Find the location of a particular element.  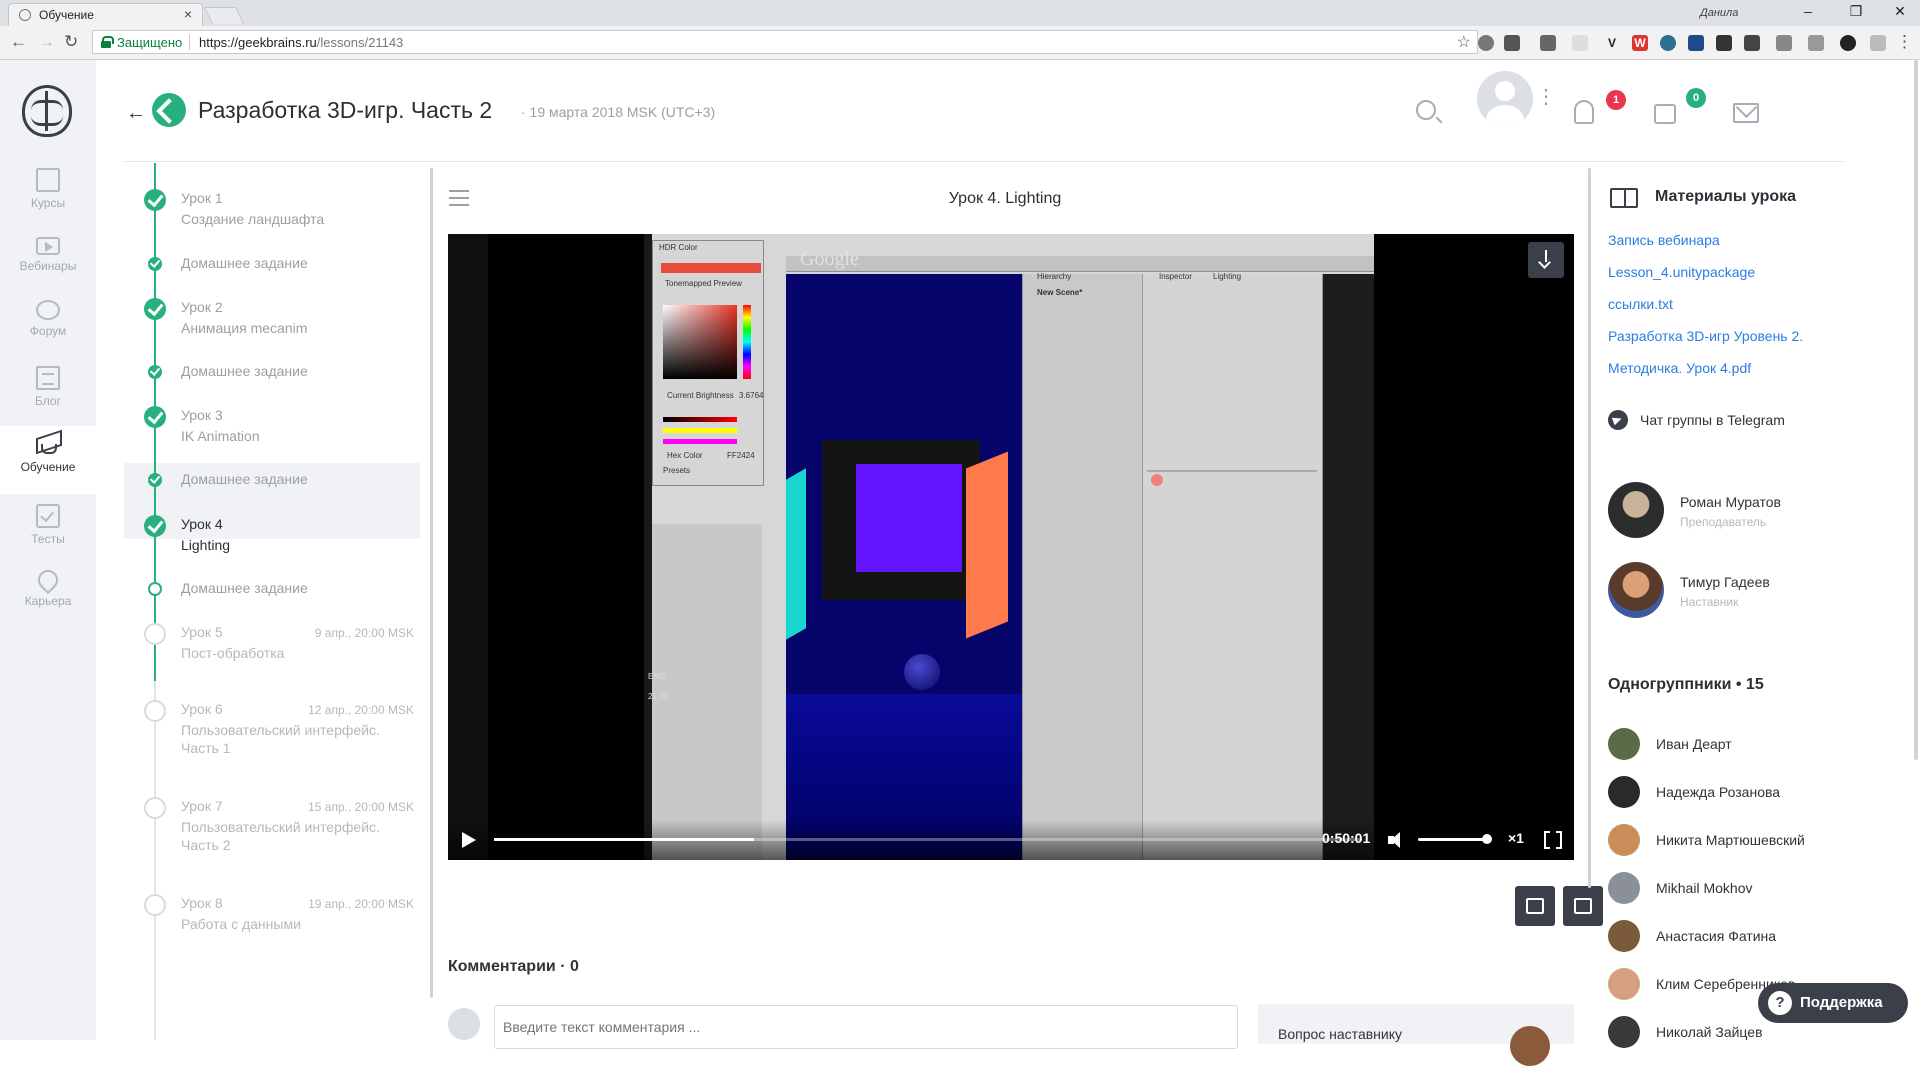

content-scrollbar is located at coordinates (1589, 528).